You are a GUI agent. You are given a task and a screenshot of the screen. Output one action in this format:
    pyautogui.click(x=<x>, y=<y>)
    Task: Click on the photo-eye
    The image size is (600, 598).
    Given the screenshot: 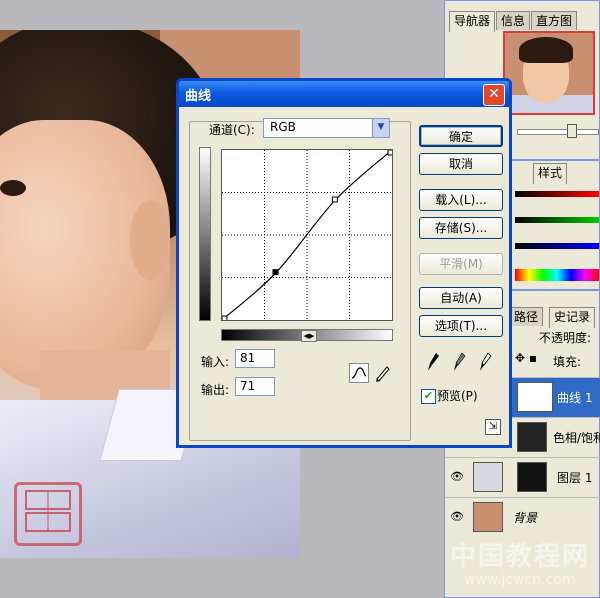 What is the action you would take?
    pyautogui.click(x=13, y=188)
    